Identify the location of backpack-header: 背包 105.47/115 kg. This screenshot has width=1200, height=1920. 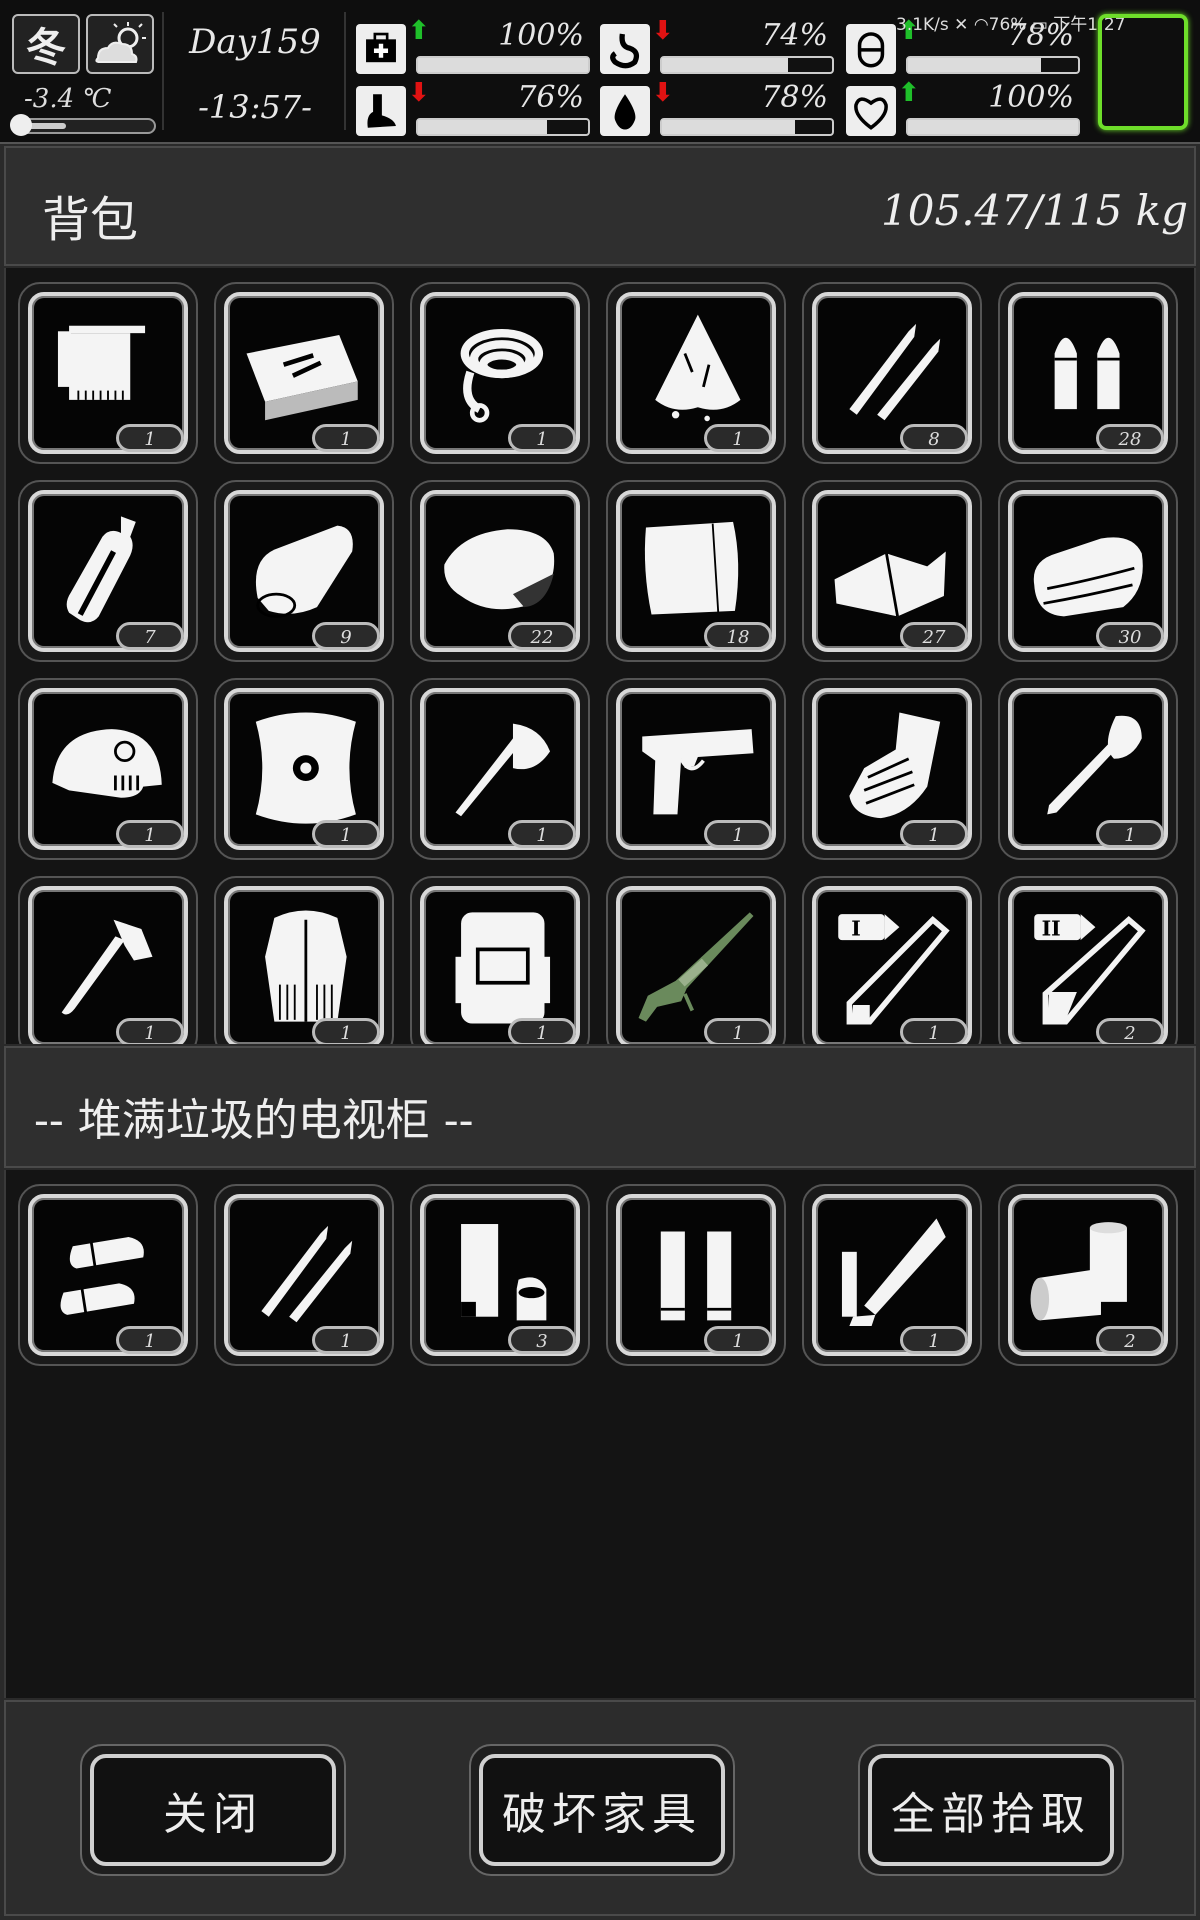
(600, 206).